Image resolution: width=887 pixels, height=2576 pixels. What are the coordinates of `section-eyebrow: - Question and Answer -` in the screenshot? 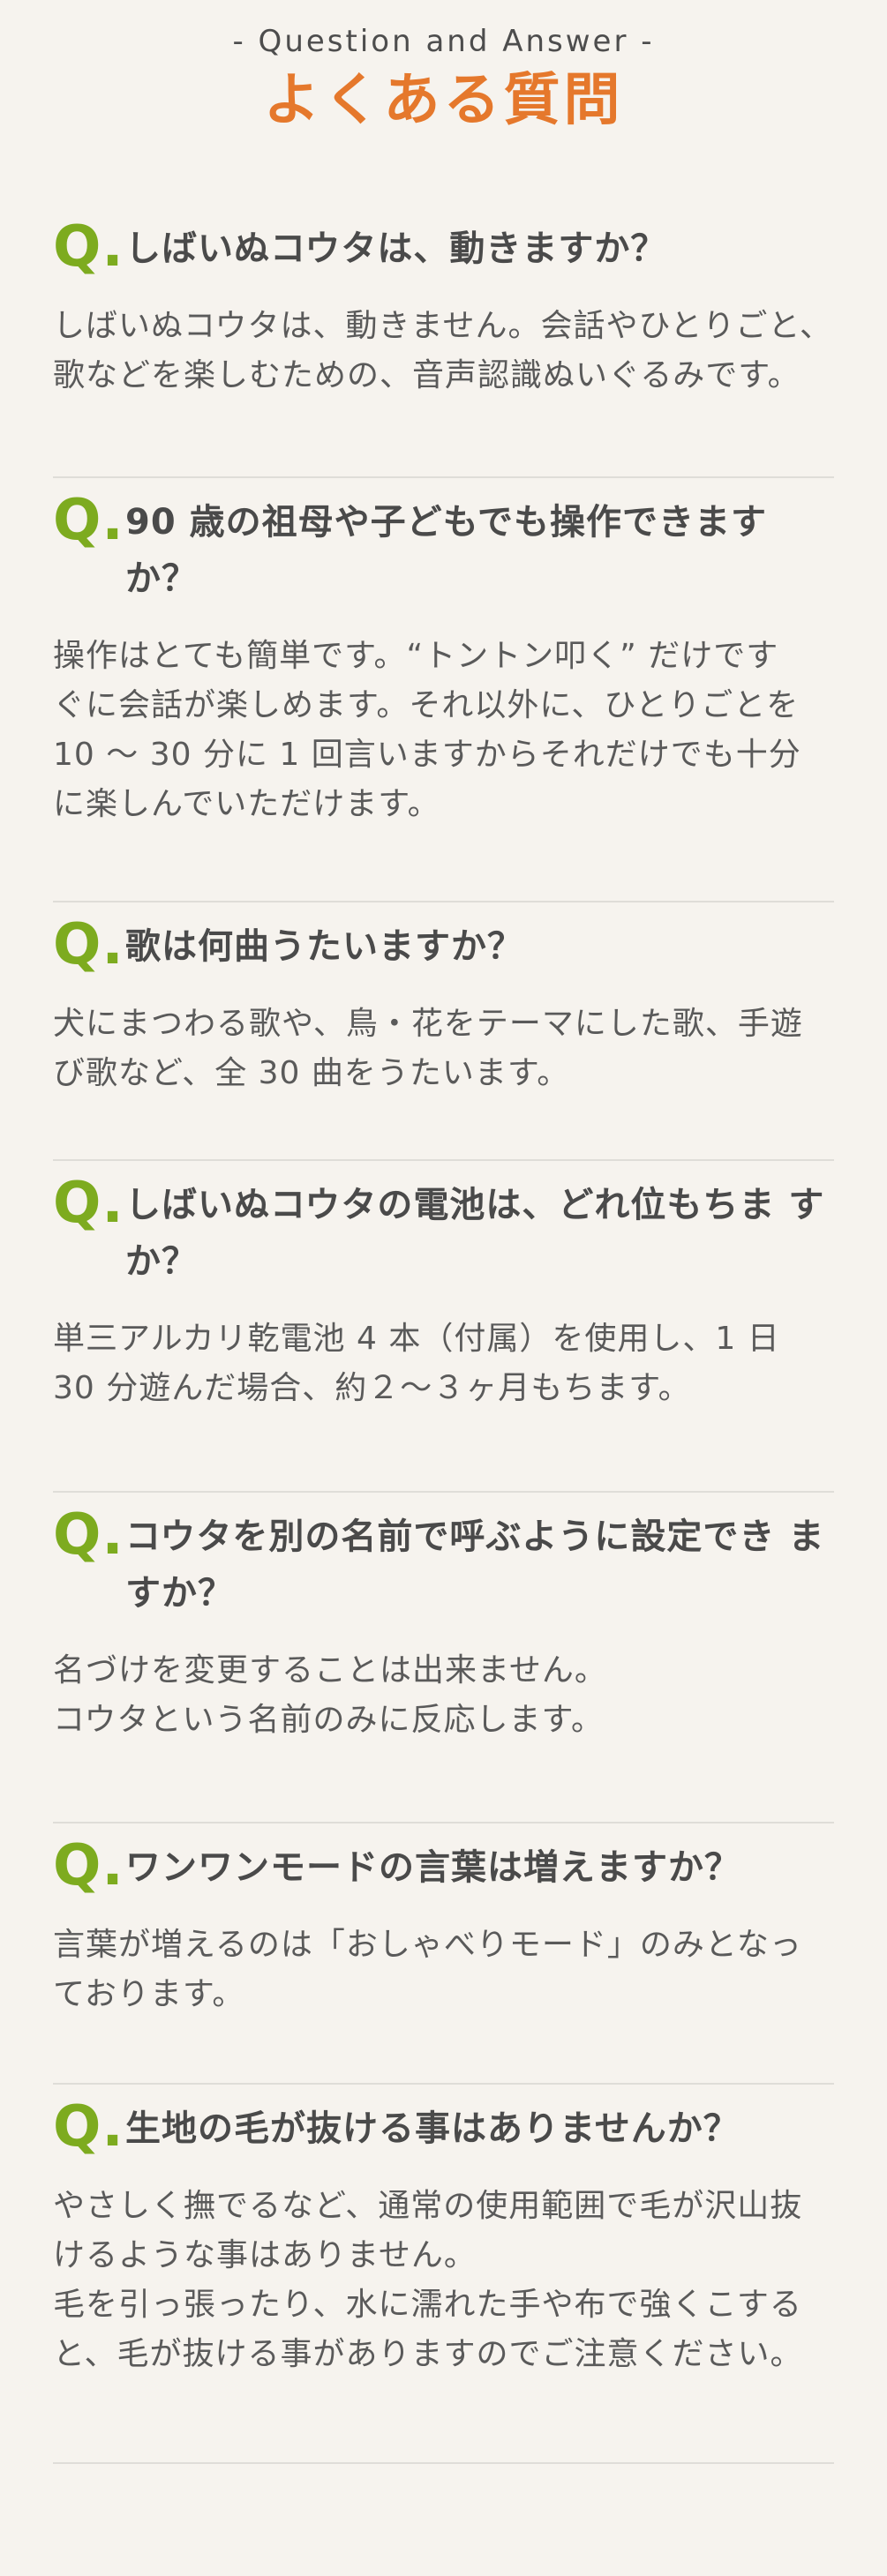 It's located at (443, 41).